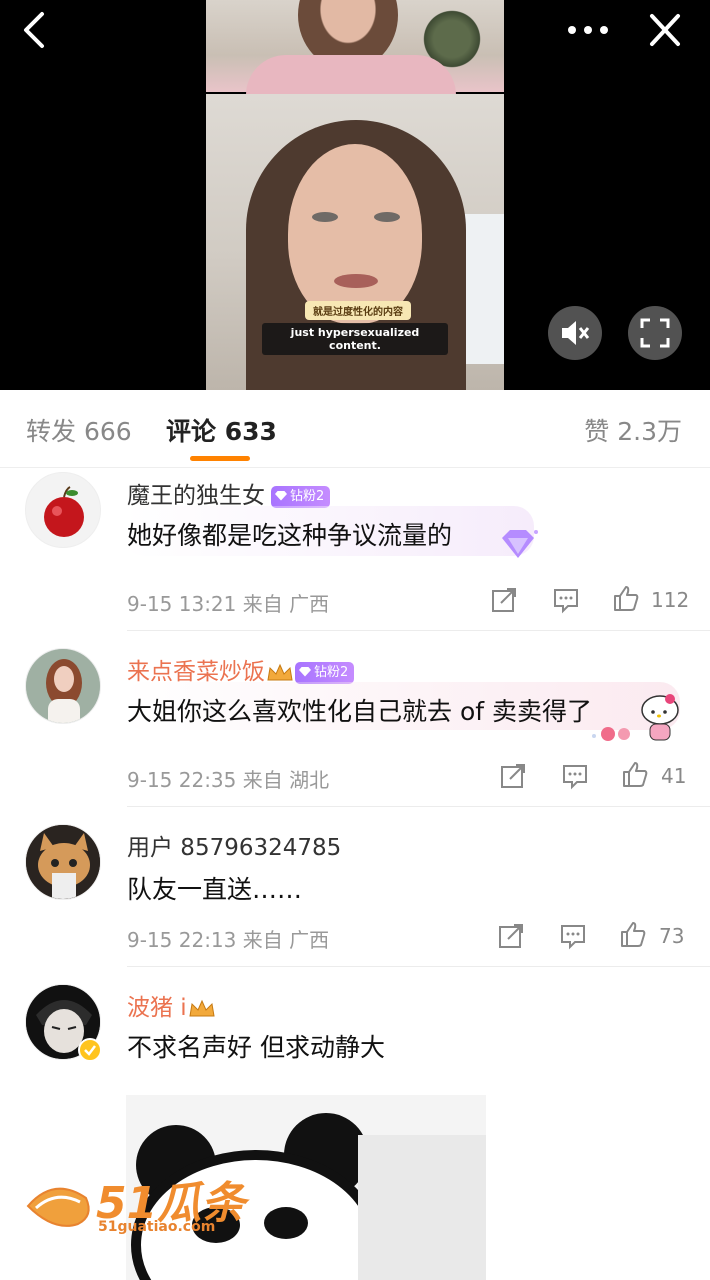 The width and height of the screenshot is (710, 1280). Describe the element at coordinates (157, 1227) in the screenshot. I see `watermark-domain: 51guatiao.com` at that location.